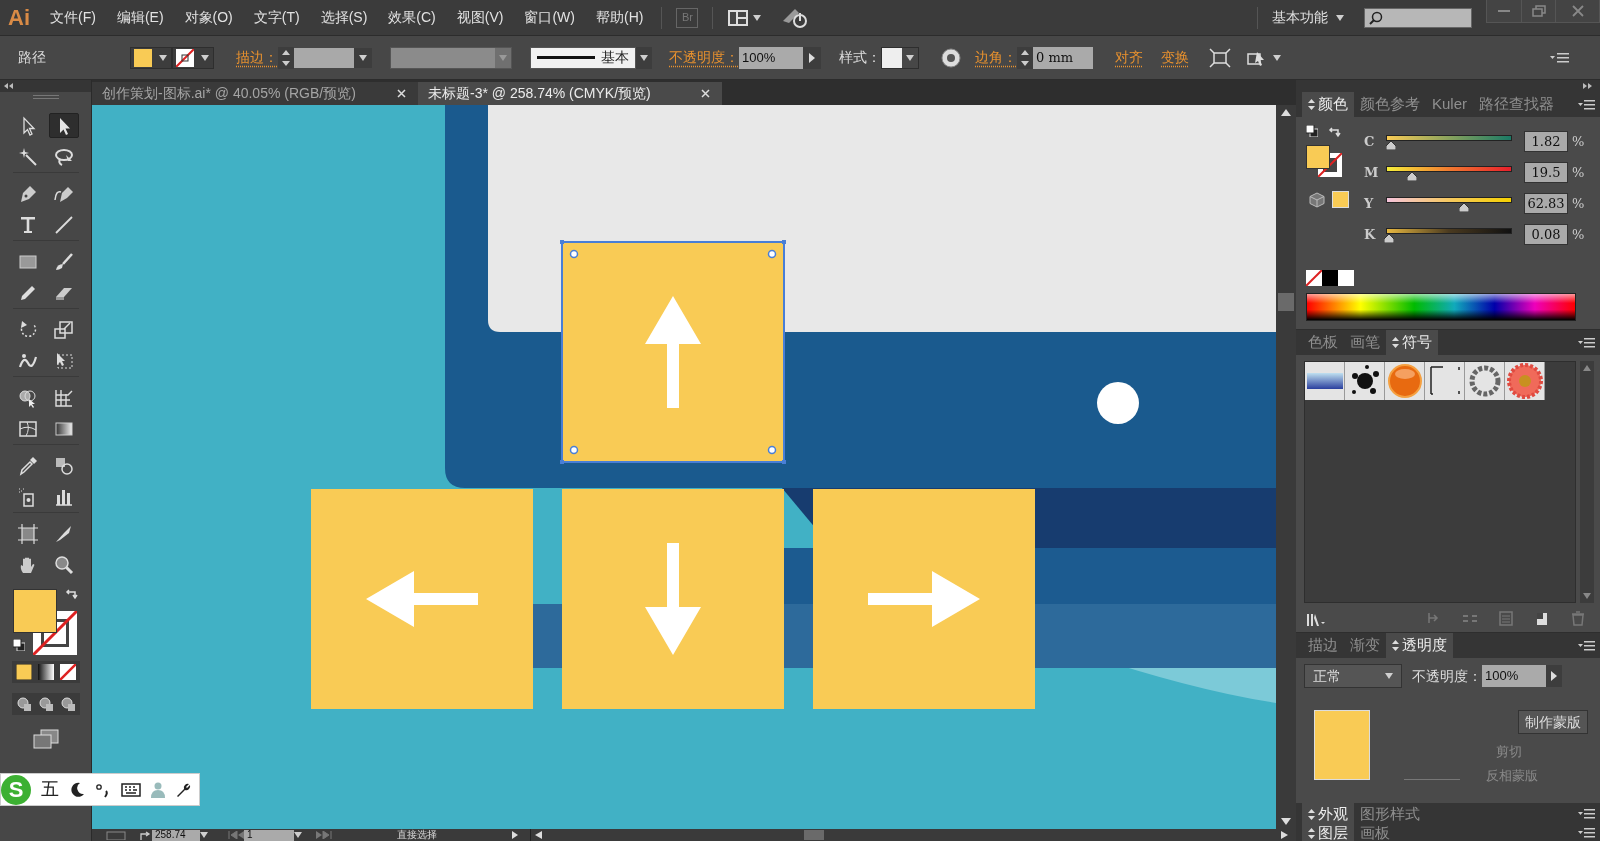 The height and width of the screenshot is (841, 1600). Describe the element at coordinates (1317, 200) in the screenshot. I see `cube-icon` at that location.